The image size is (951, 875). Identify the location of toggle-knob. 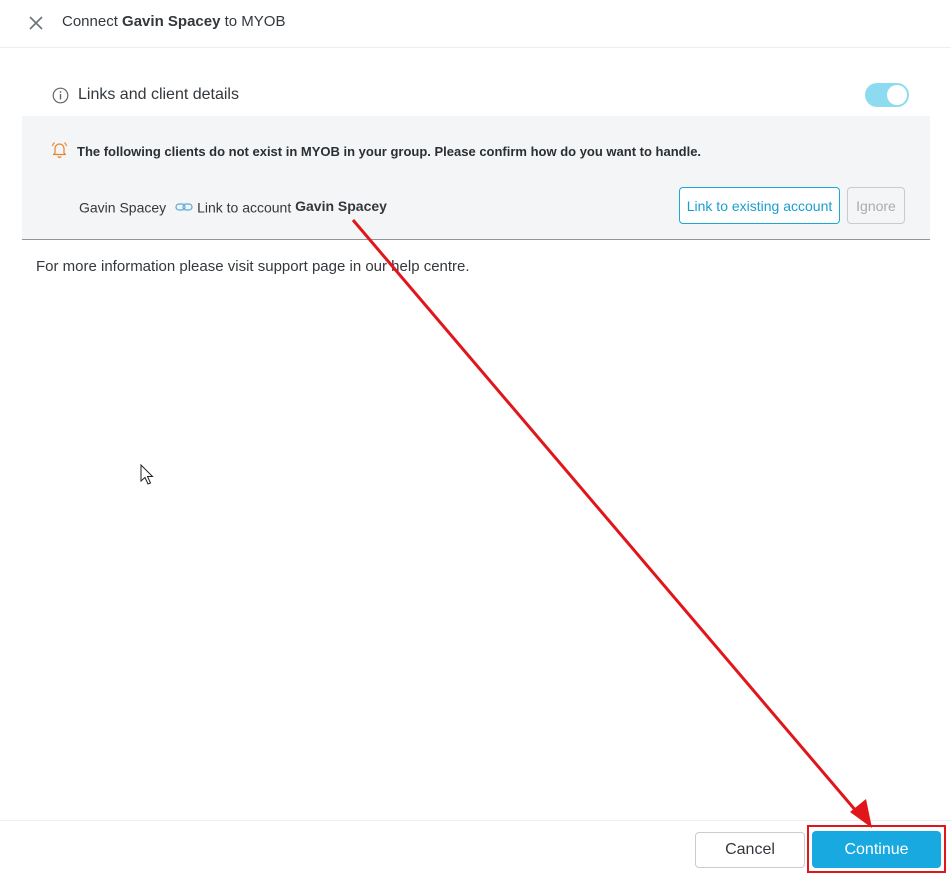
(897, 95).